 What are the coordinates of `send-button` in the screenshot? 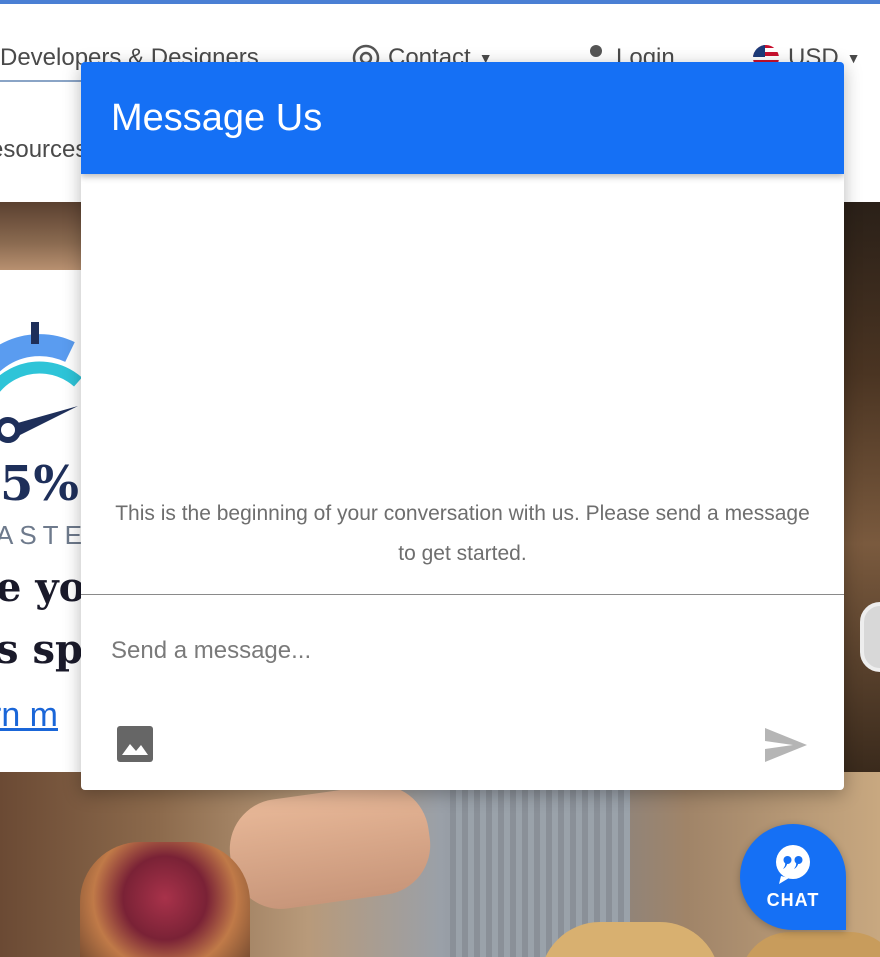 It's located at (786, 745).